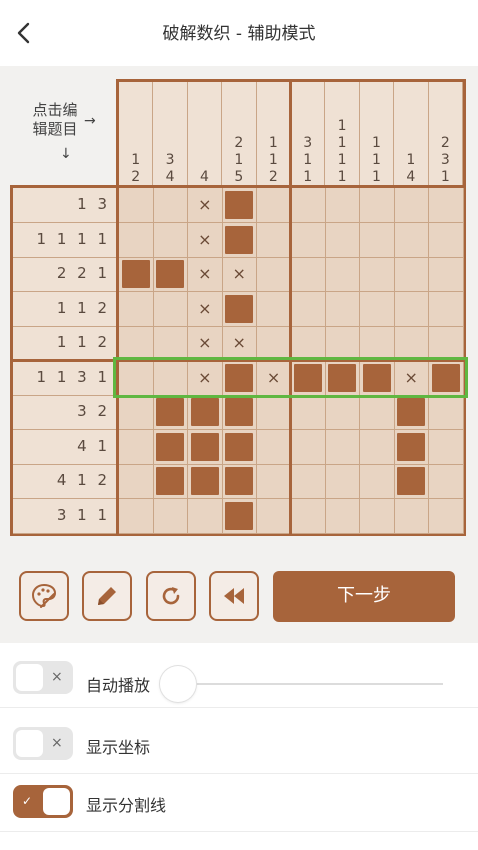 Image resolution: width=478 pixels, height=850 pixels. What do you see at coordinates (107, 596) in the screenshot?
I see `pencil-tool-button` at bounding box center [107, 596].